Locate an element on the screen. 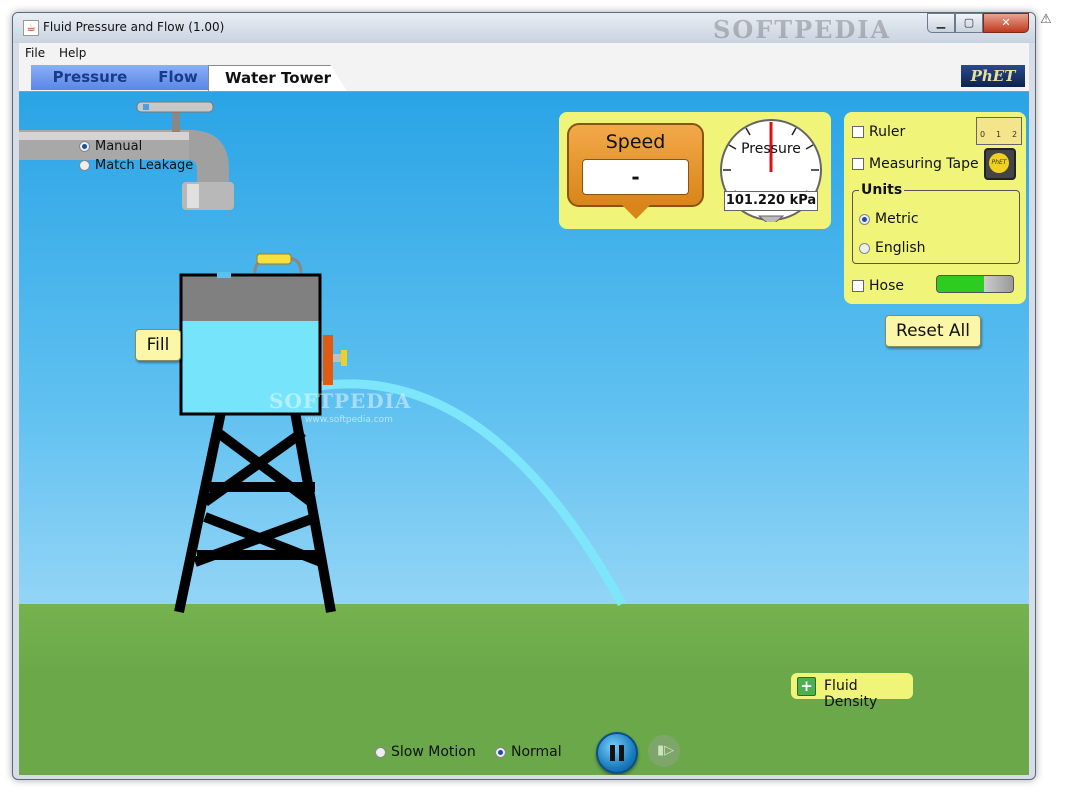 The height and width of the screenshot is (800, 1074). measuring-tape-icon: PhET is located at coordinates (1000, 164).